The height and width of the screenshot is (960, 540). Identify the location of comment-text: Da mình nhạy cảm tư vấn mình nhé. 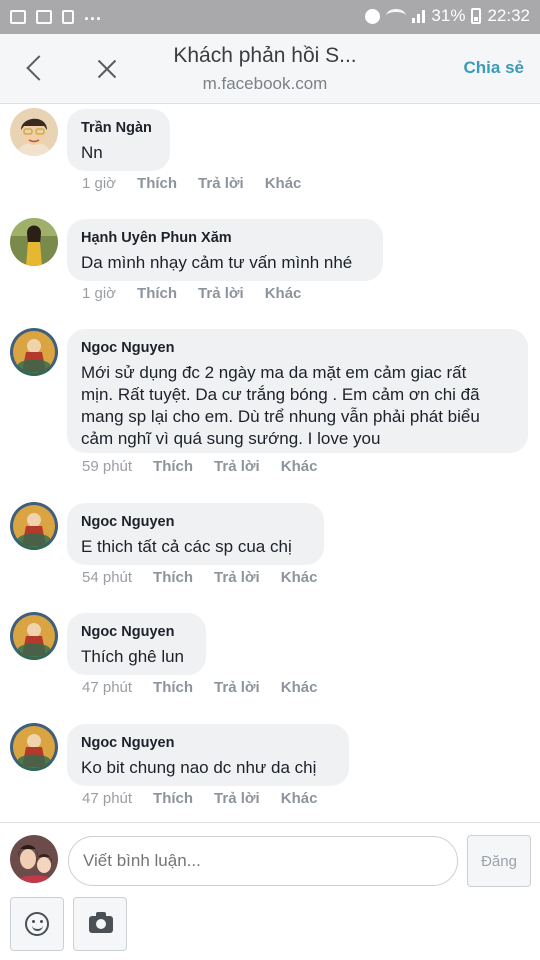
(217, 262).